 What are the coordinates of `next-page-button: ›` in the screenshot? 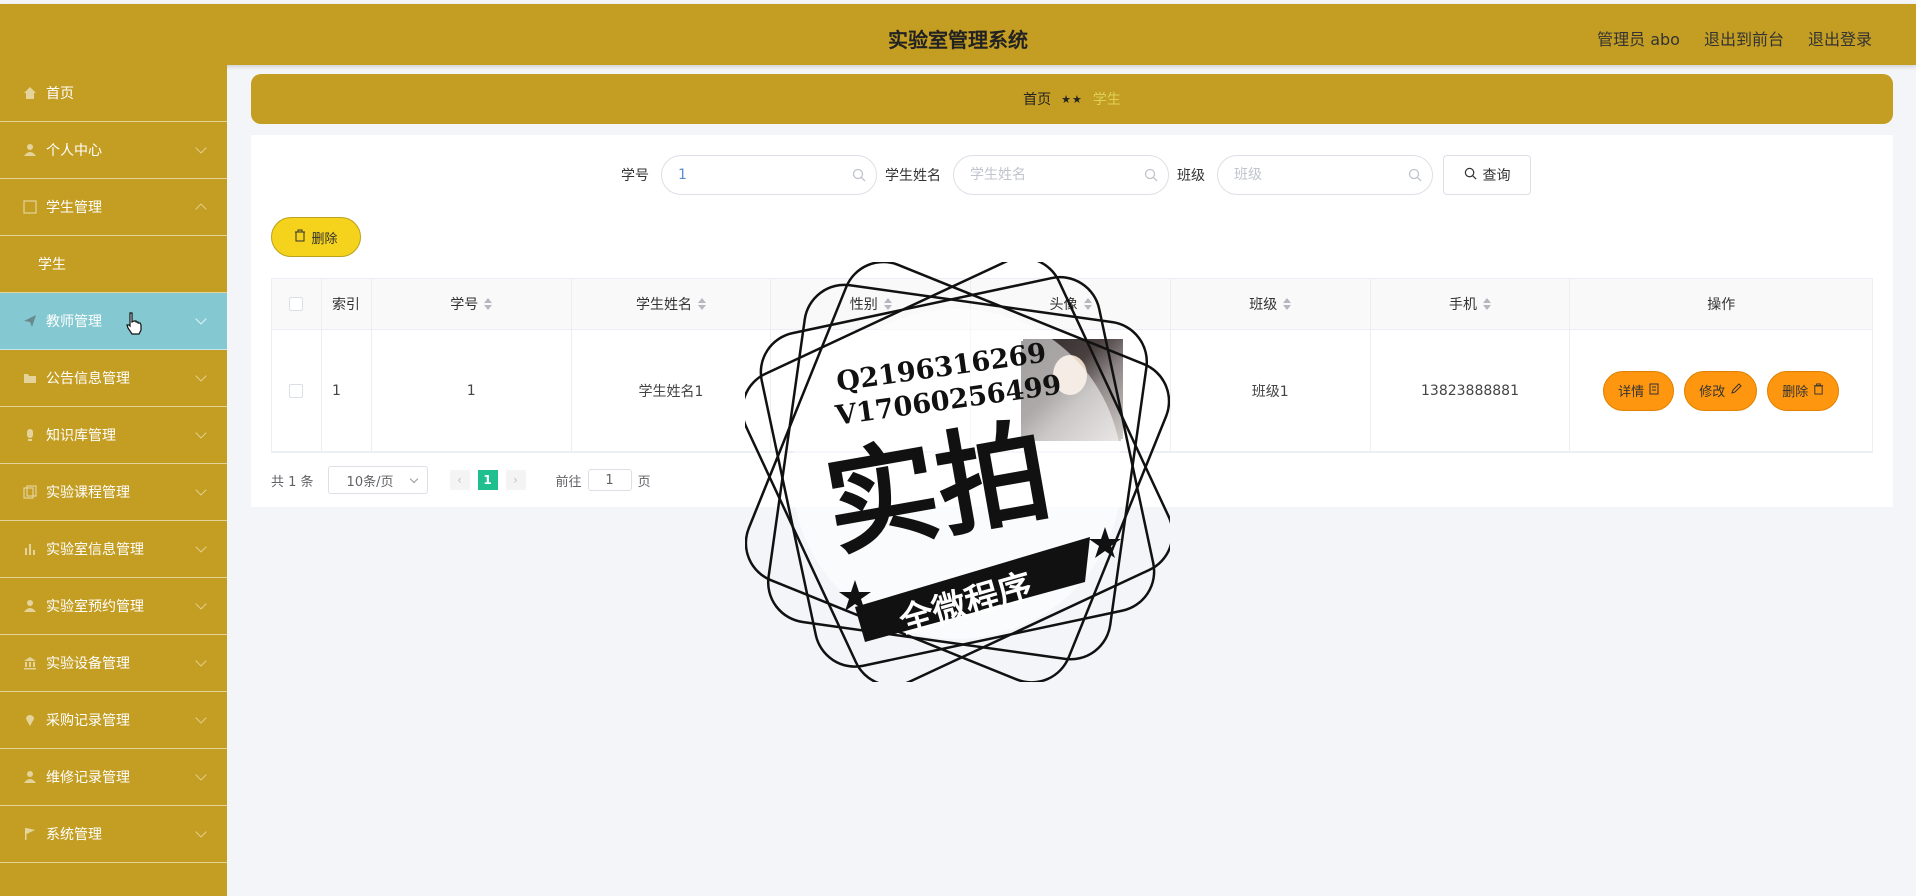 It's located at (515, 480).